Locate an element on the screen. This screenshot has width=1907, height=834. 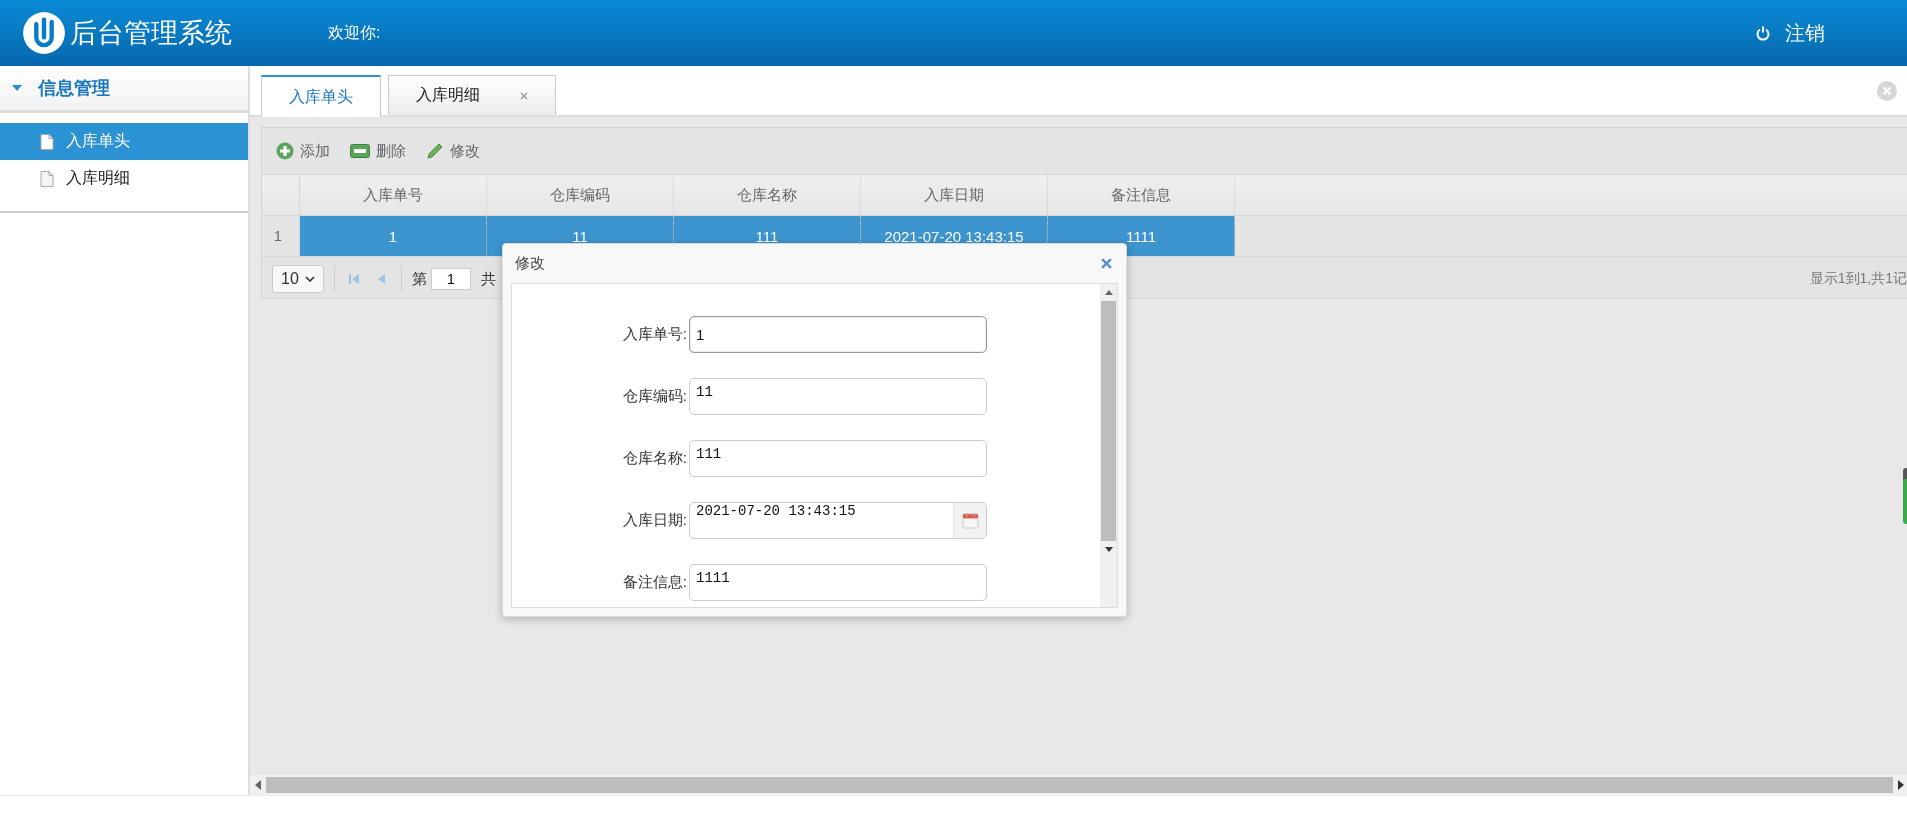
vertical-scrollbar is located at coordinates (1108, 445).